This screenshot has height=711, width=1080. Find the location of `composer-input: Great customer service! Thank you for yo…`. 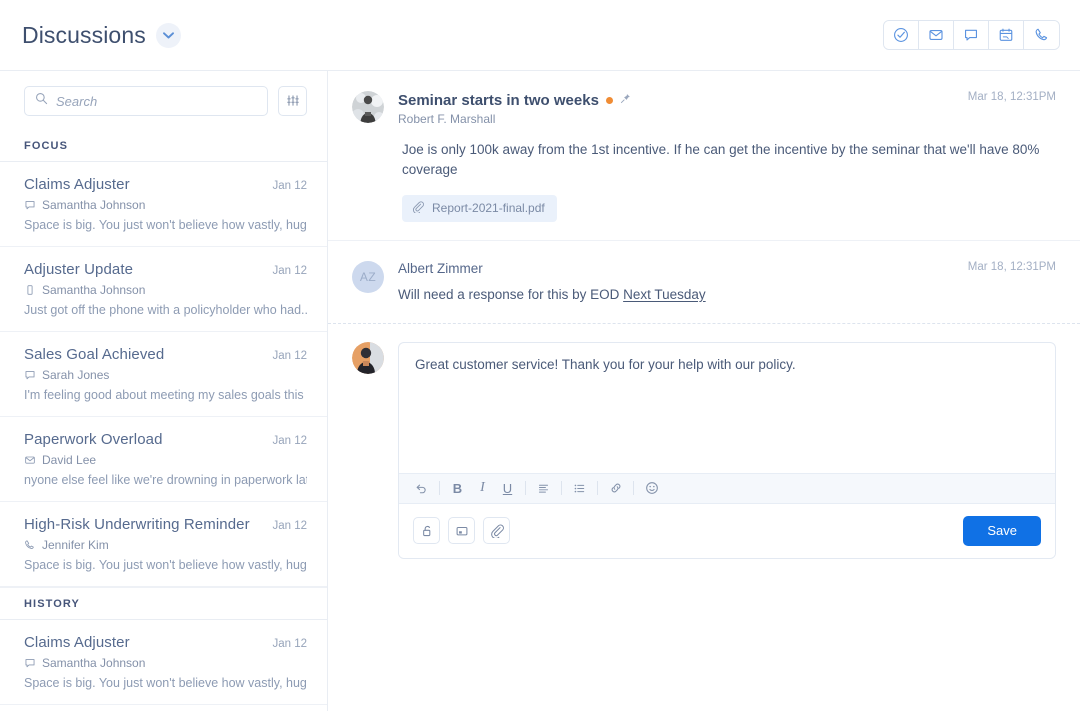

composer-input: Great customer service! Thank you for yo… is located at coordinates (727, 408).